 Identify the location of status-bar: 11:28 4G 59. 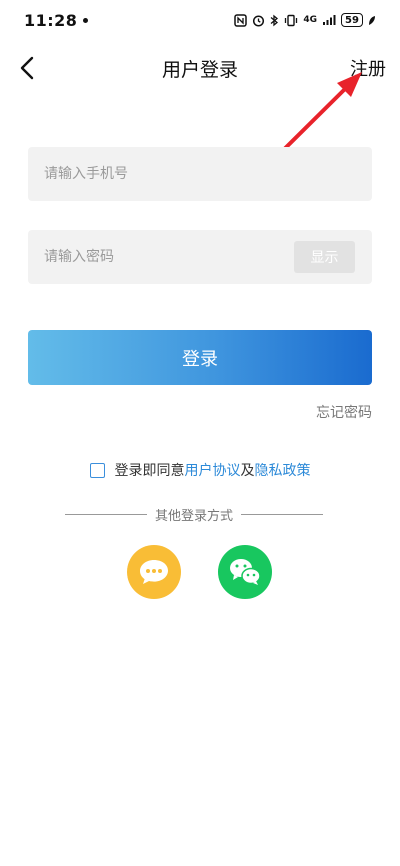
(200, 20).